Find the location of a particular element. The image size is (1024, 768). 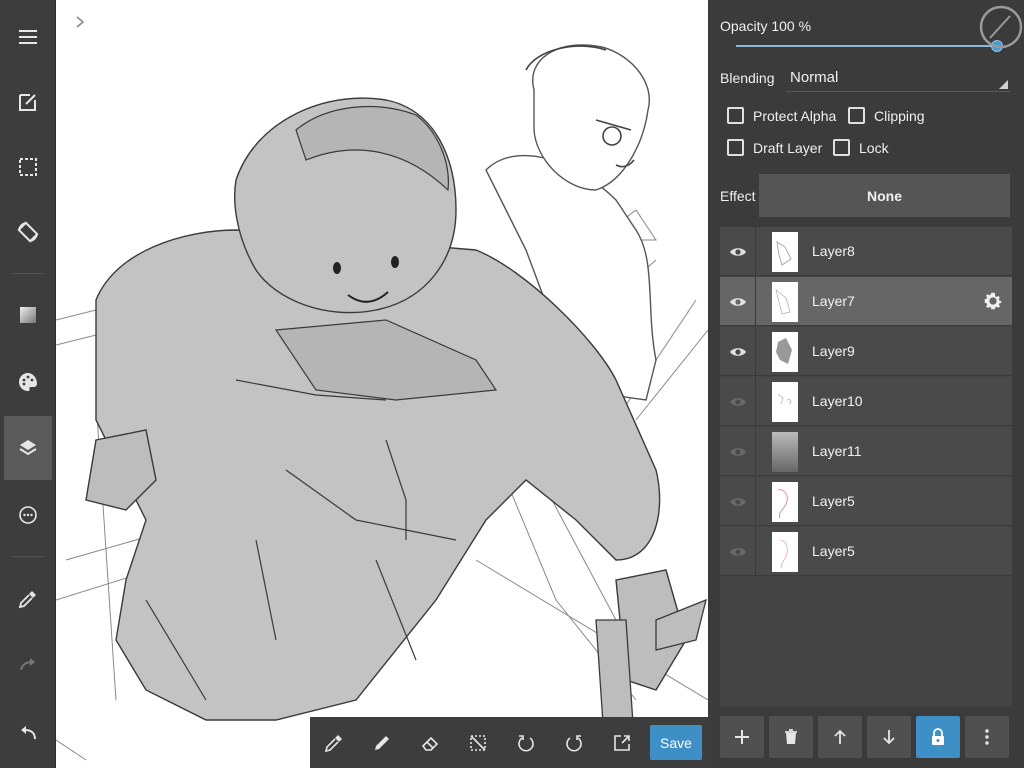

left-toolbar is located at coordinates (28, 384).